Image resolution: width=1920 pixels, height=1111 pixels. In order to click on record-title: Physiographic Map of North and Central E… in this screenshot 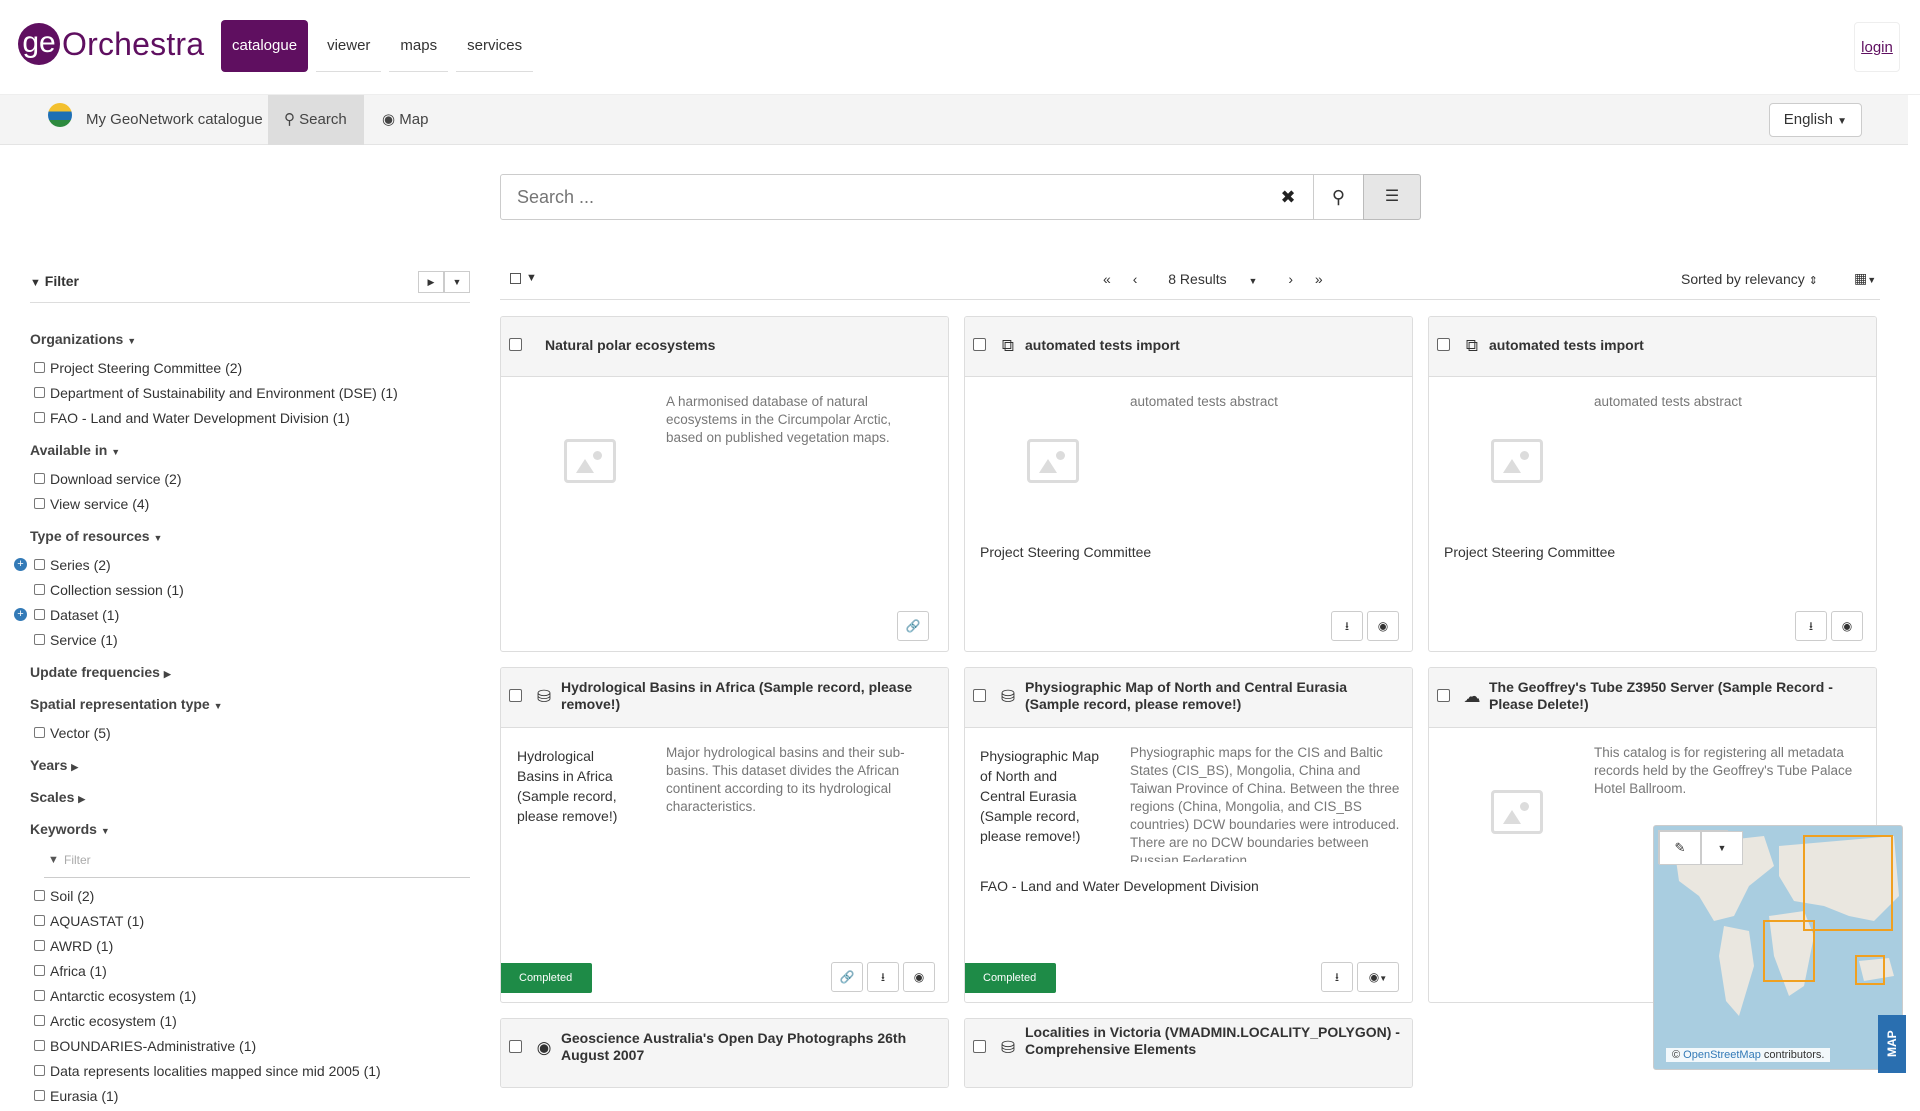, I will do `click(1213, 696)`.